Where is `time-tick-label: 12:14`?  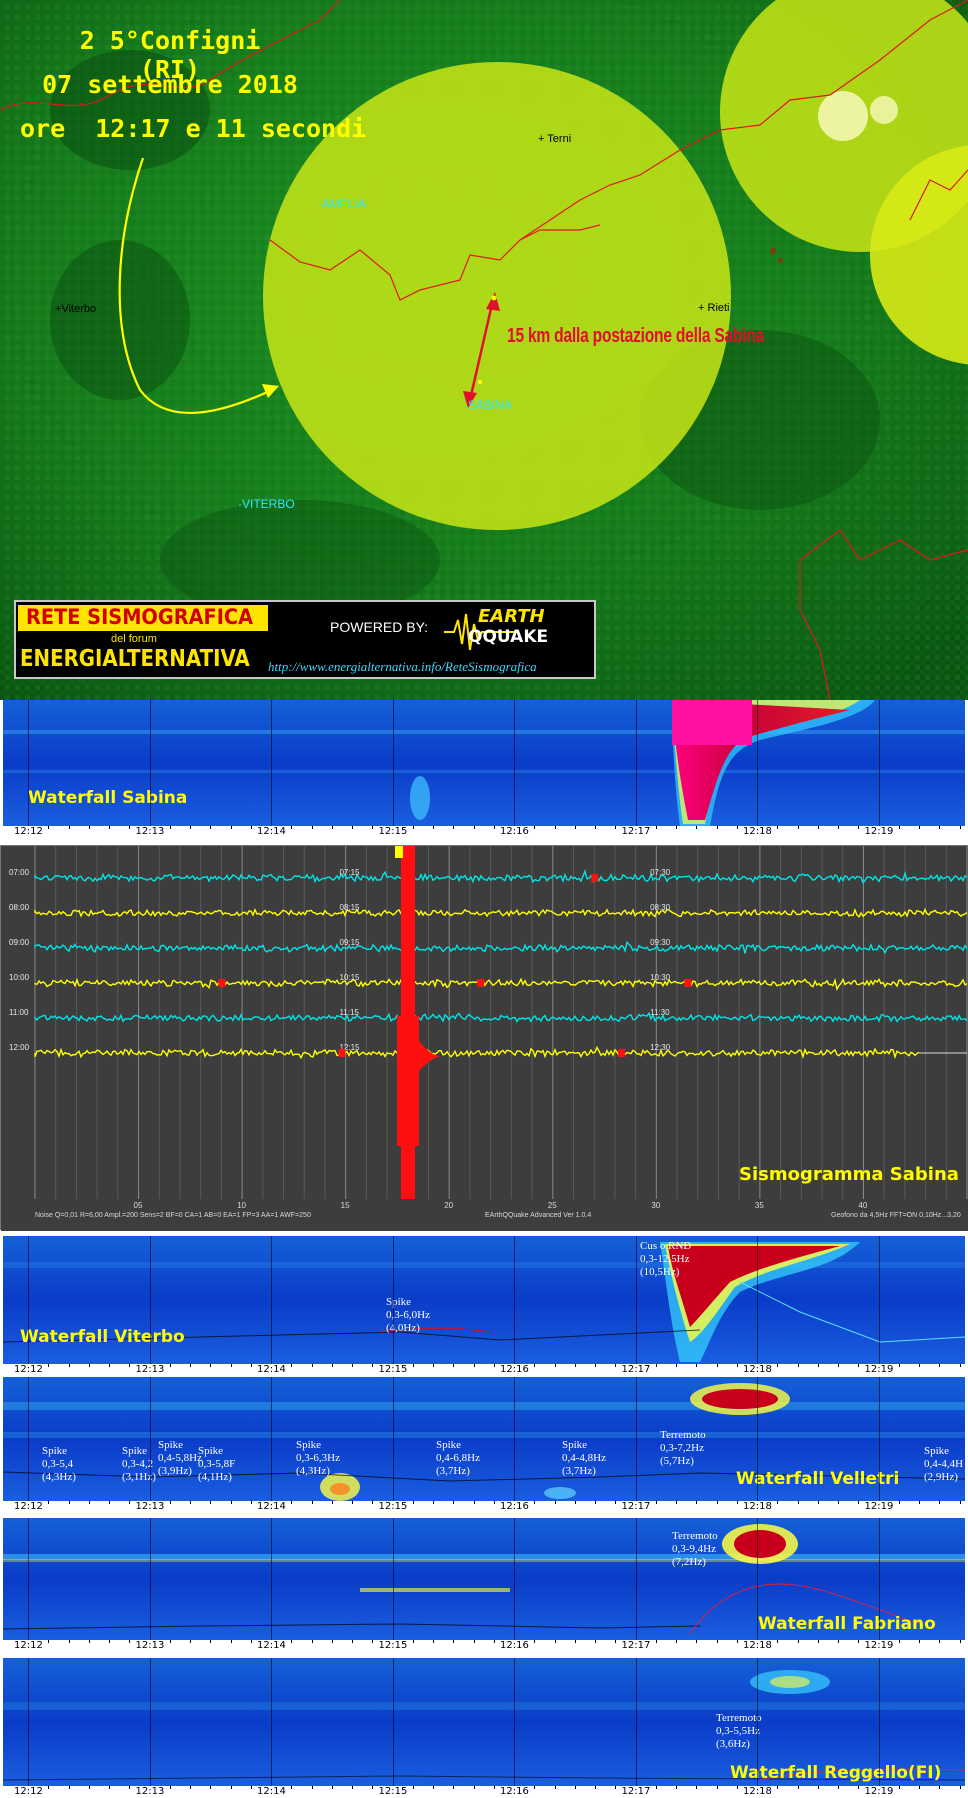
time-tick-label: 12:14 is located at coordinates (271, 831).